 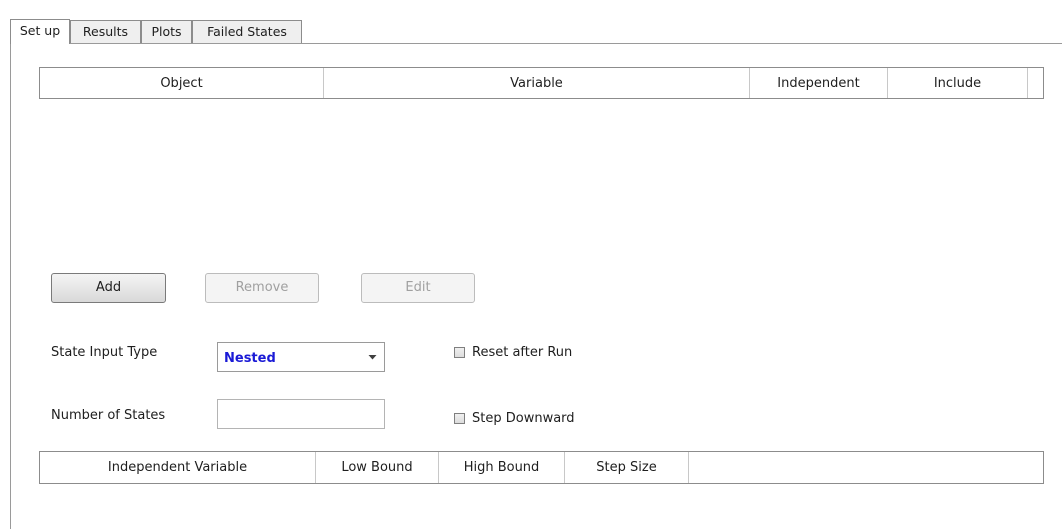 What do you see at coordinates (627, 467) in the screenshot?
I see `column-header-step-size: Step Size` at bounding box center [627, 467].